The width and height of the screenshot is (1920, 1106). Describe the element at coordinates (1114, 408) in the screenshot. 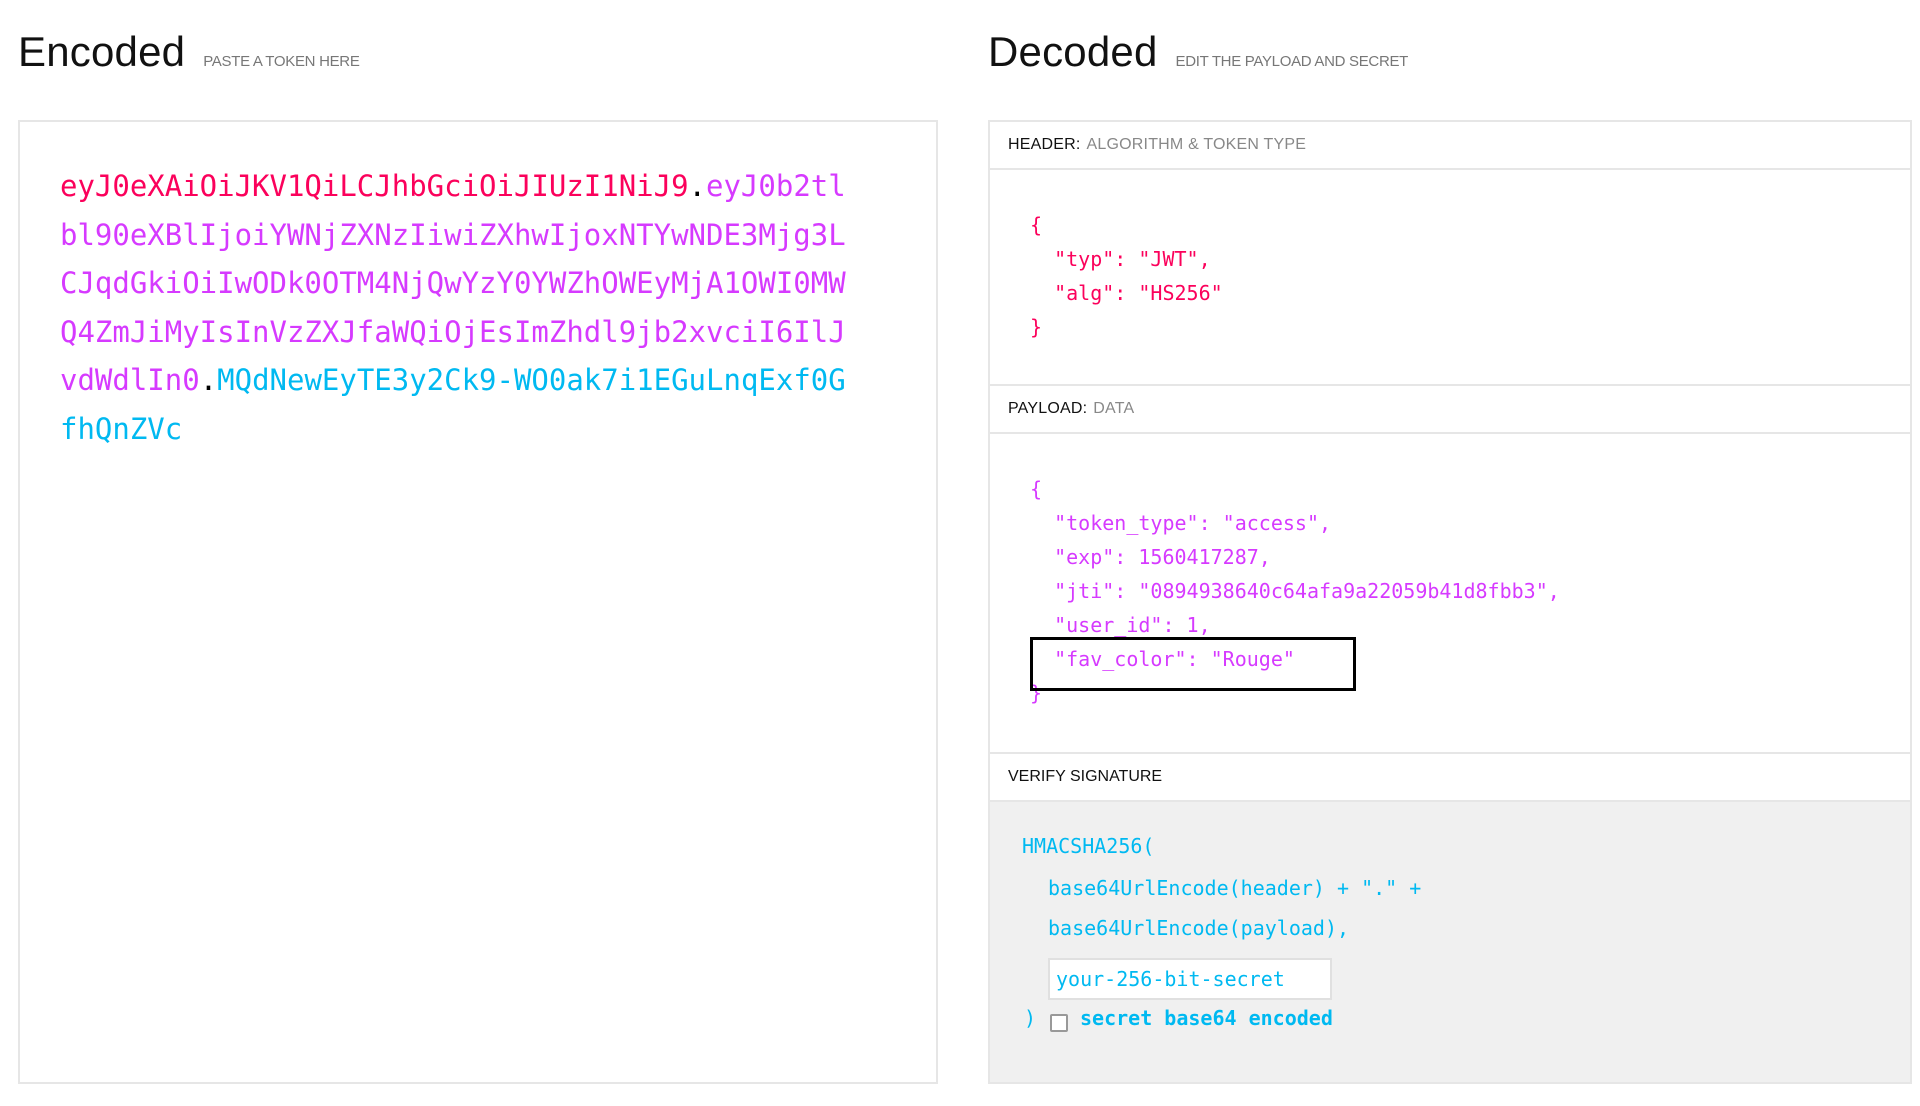

I see `payload-section-sublabel: DATA` at that location.